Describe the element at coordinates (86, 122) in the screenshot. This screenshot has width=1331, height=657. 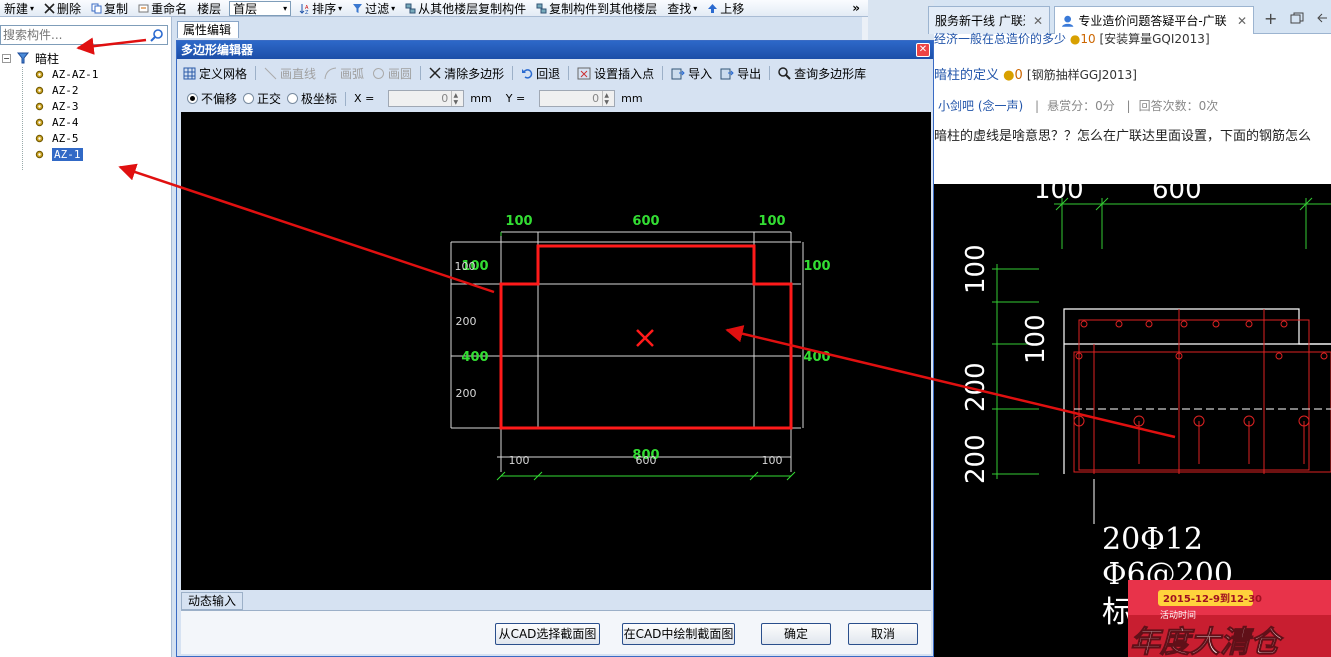
I see `tree-item: AZ-4` at that location.